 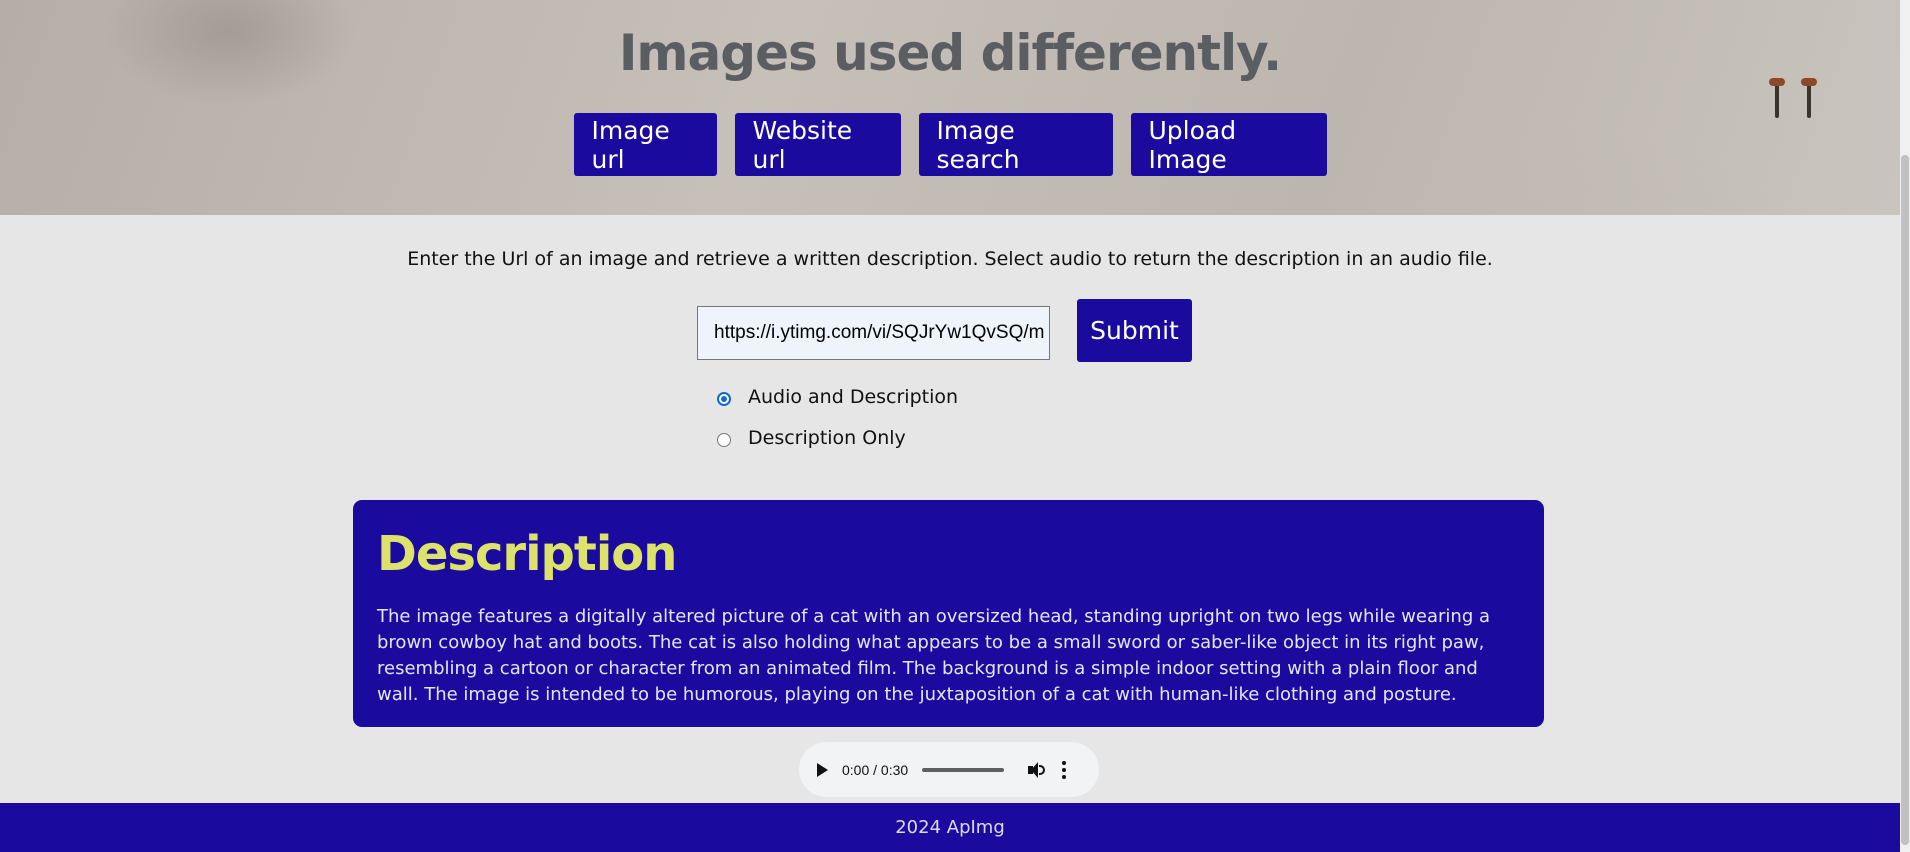 I want to click on audio-time: 0:00 / 0:30, so click(x=875, y=769).